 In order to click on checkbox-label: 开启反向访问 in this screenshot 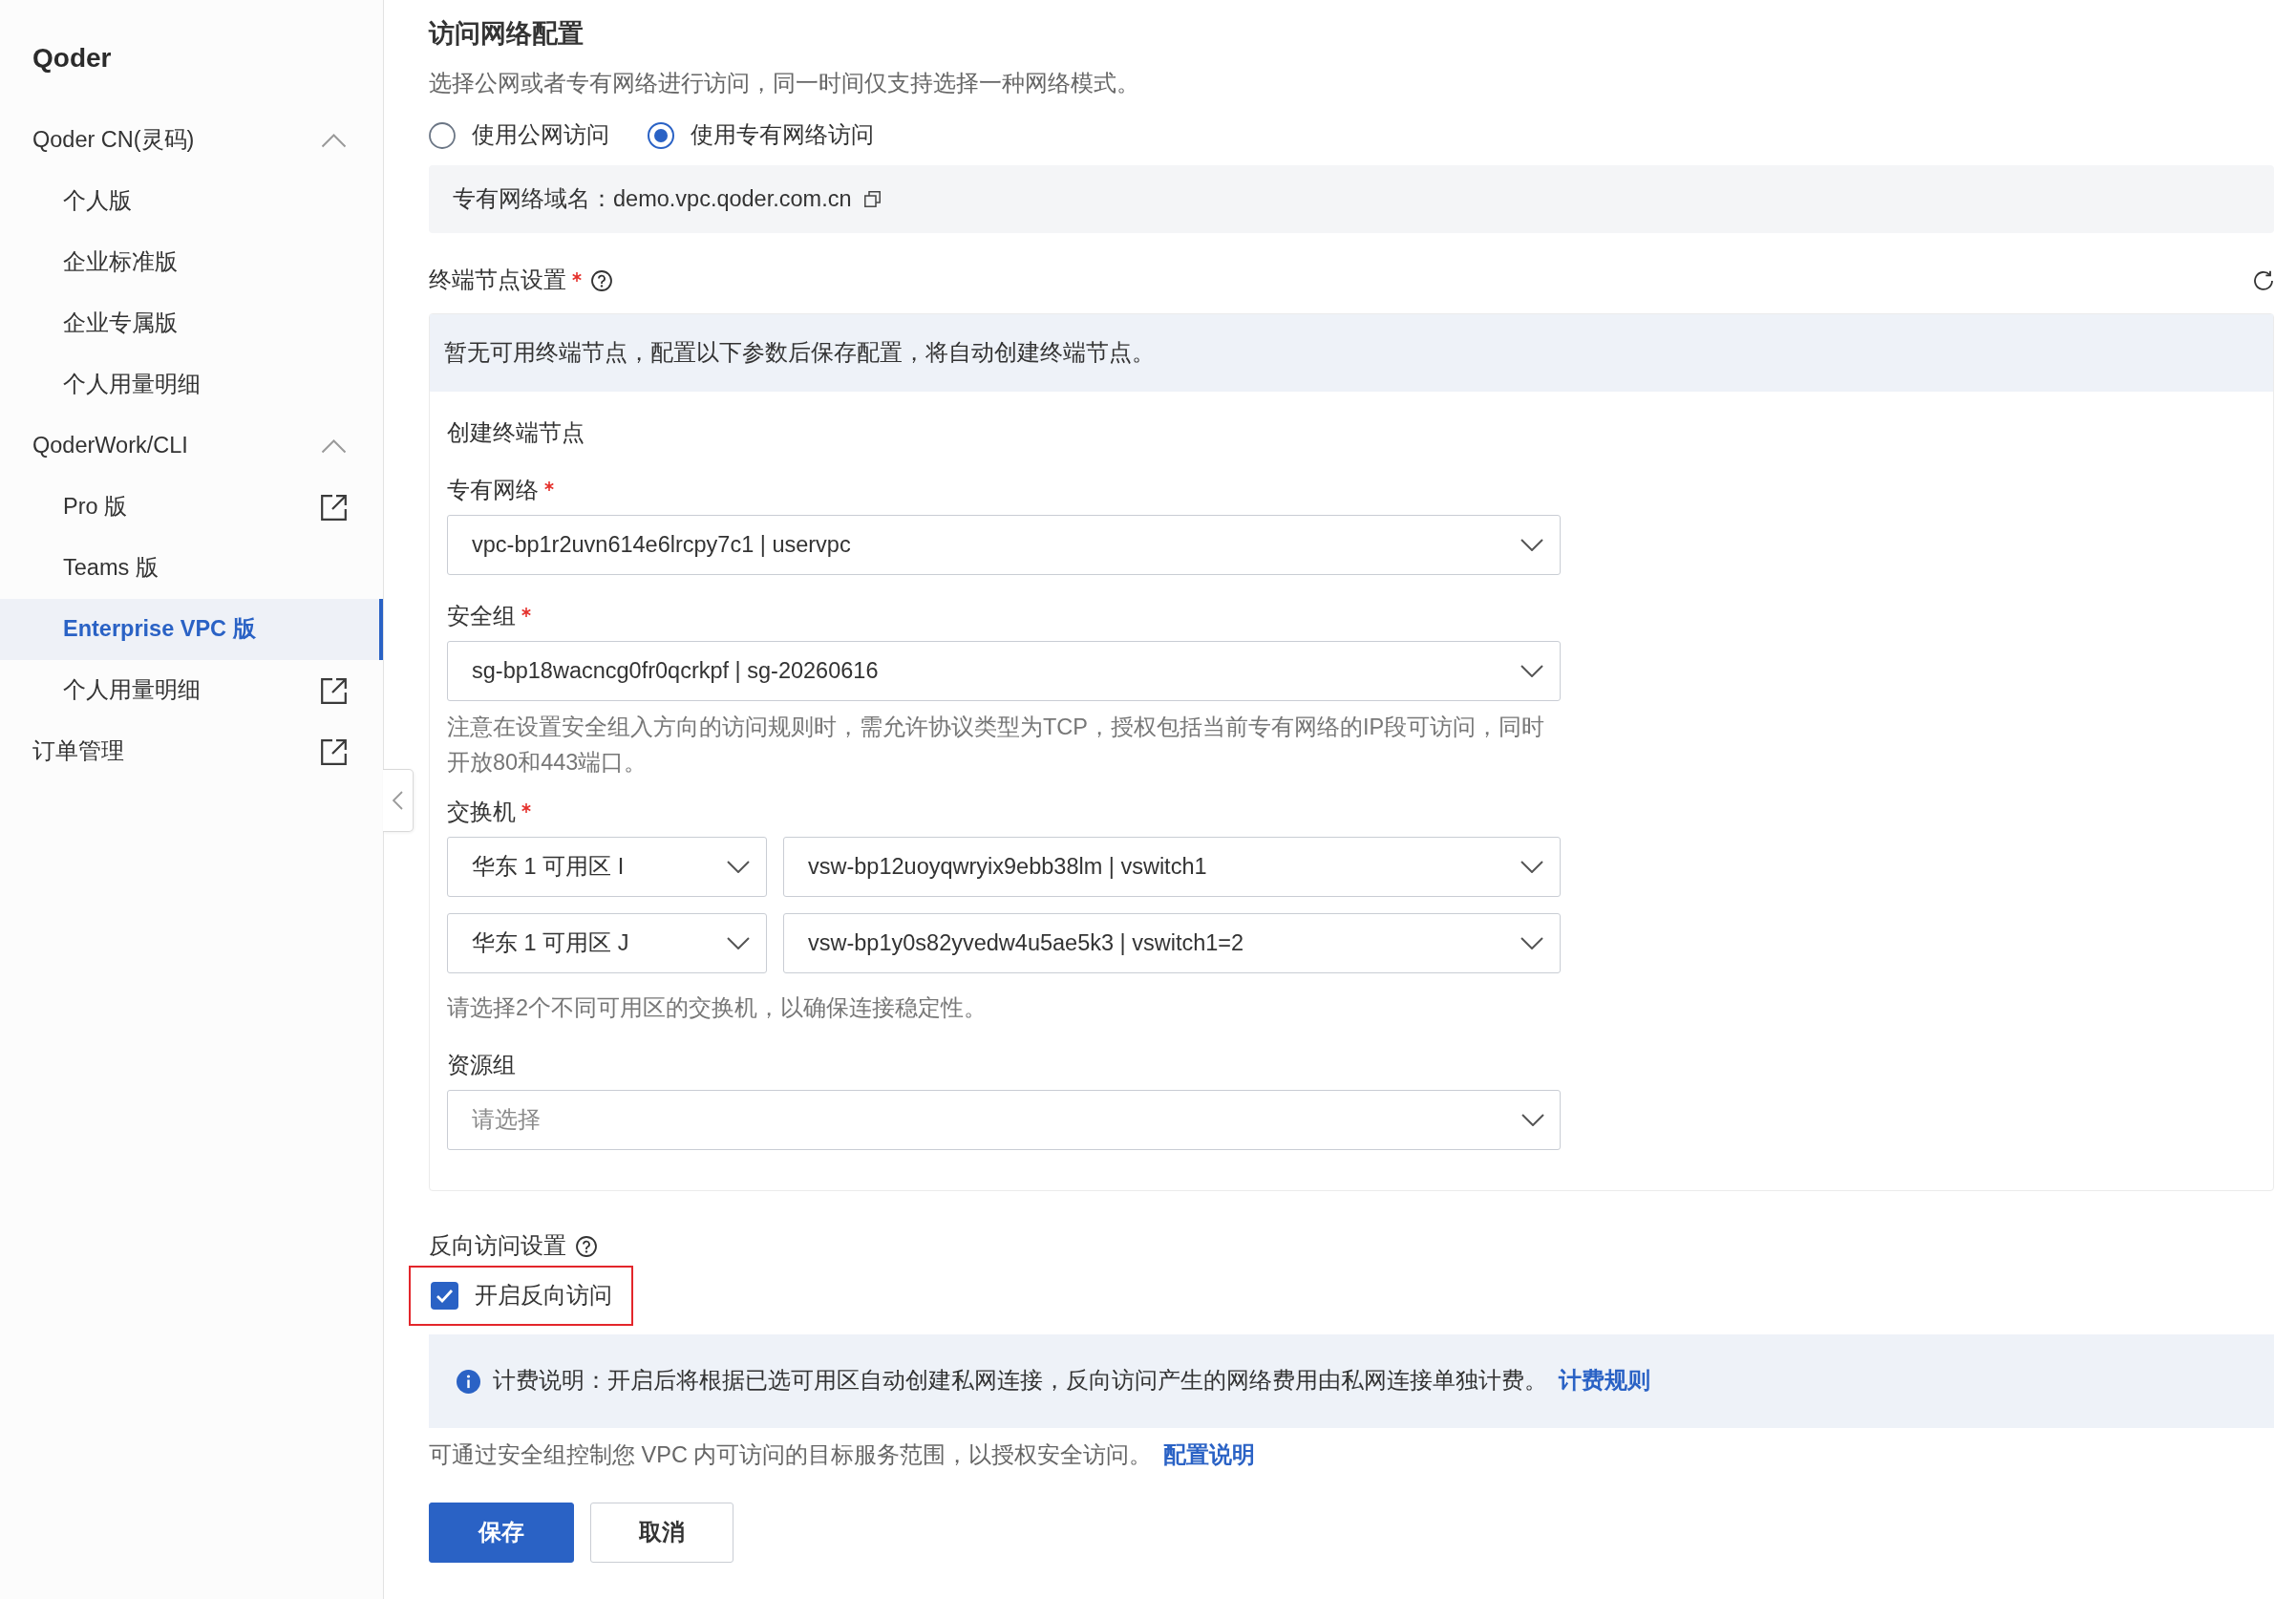, I will do `click(543, 1295)`.